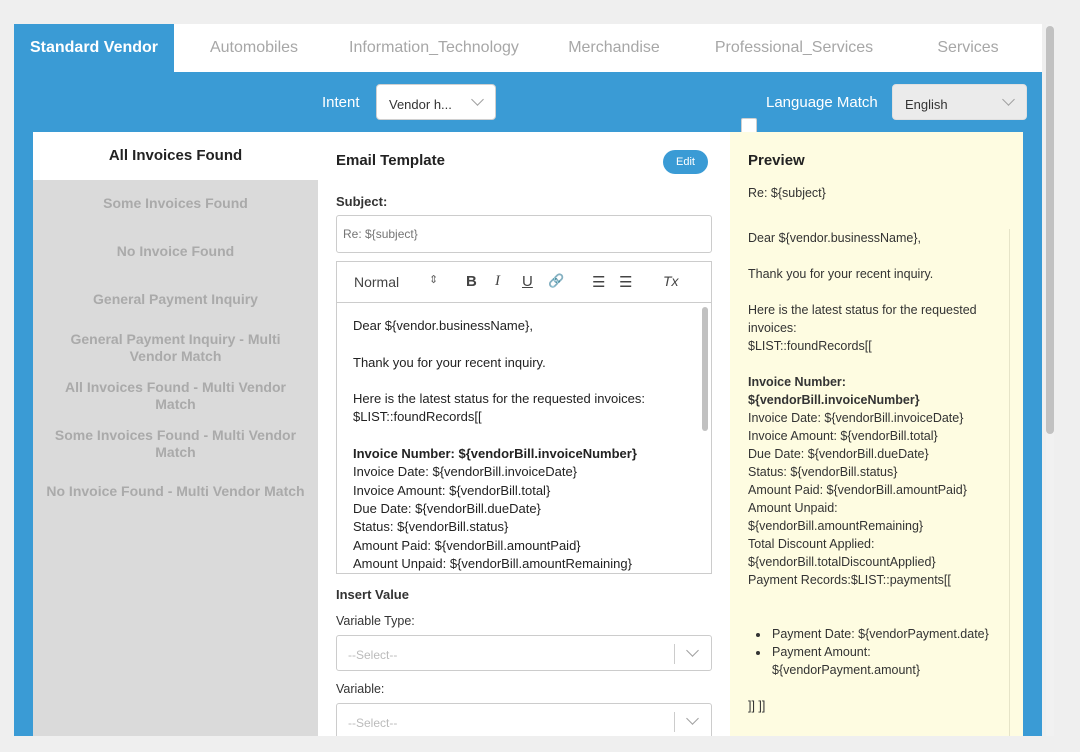  What do you see at coordinates (793, 508) in the screenshot?
I see `preview-line: Amount Unpaid:` at bounding box center [793, 508].